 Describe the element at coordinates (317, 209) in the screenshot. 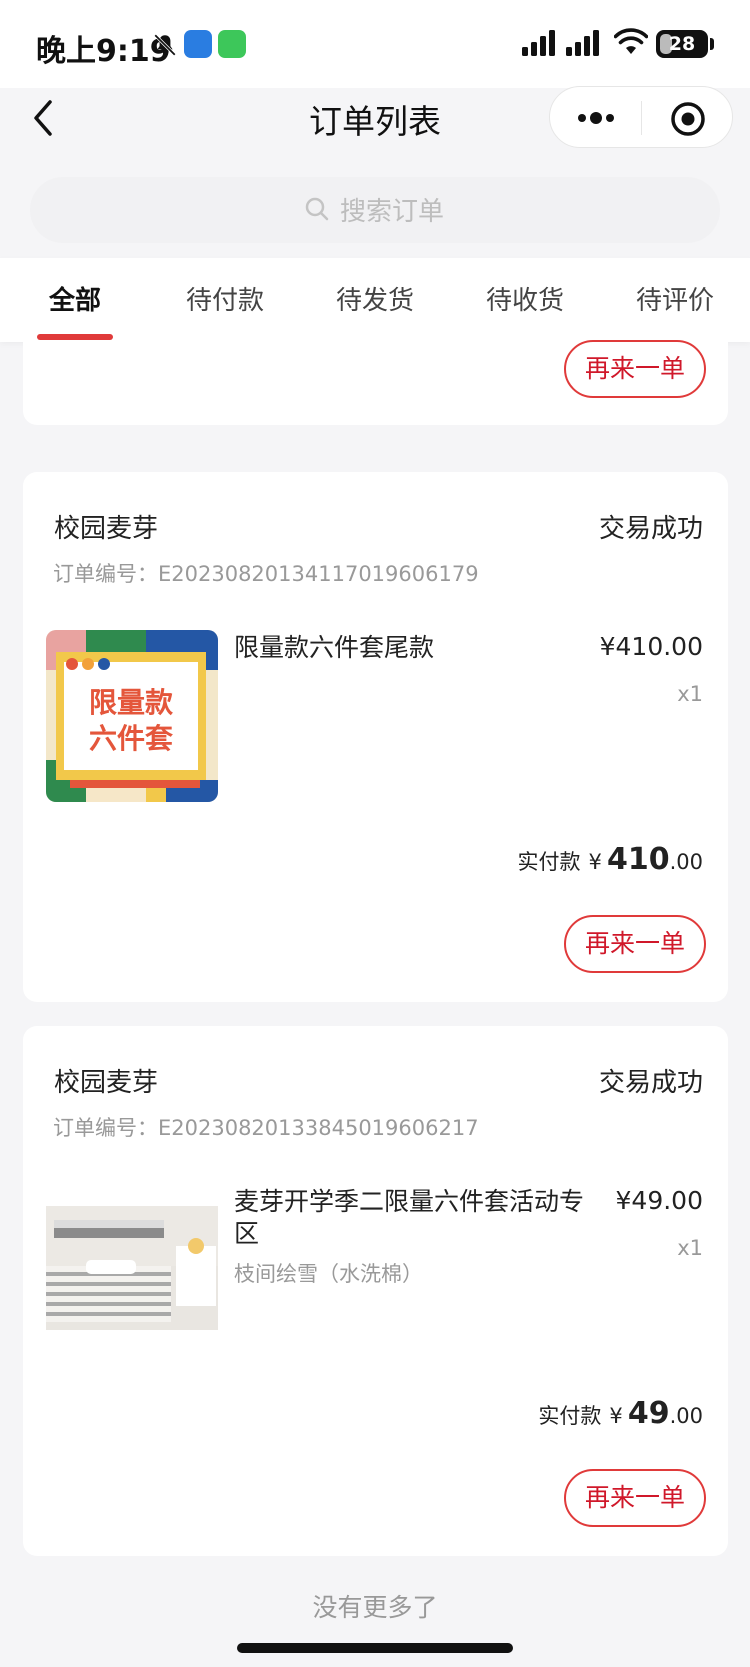

I see `search-icon` at that location.